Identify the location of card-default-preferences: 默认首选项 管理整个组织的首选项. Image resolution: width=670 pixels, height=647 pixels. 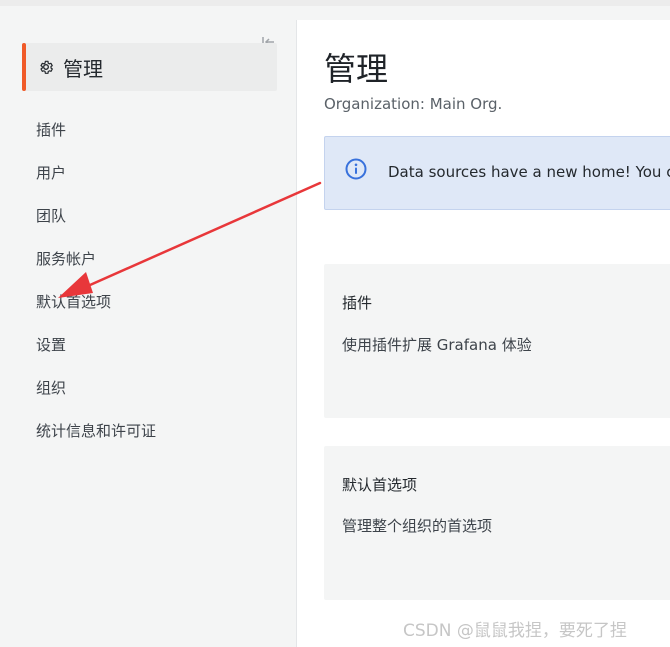
(497, 523).